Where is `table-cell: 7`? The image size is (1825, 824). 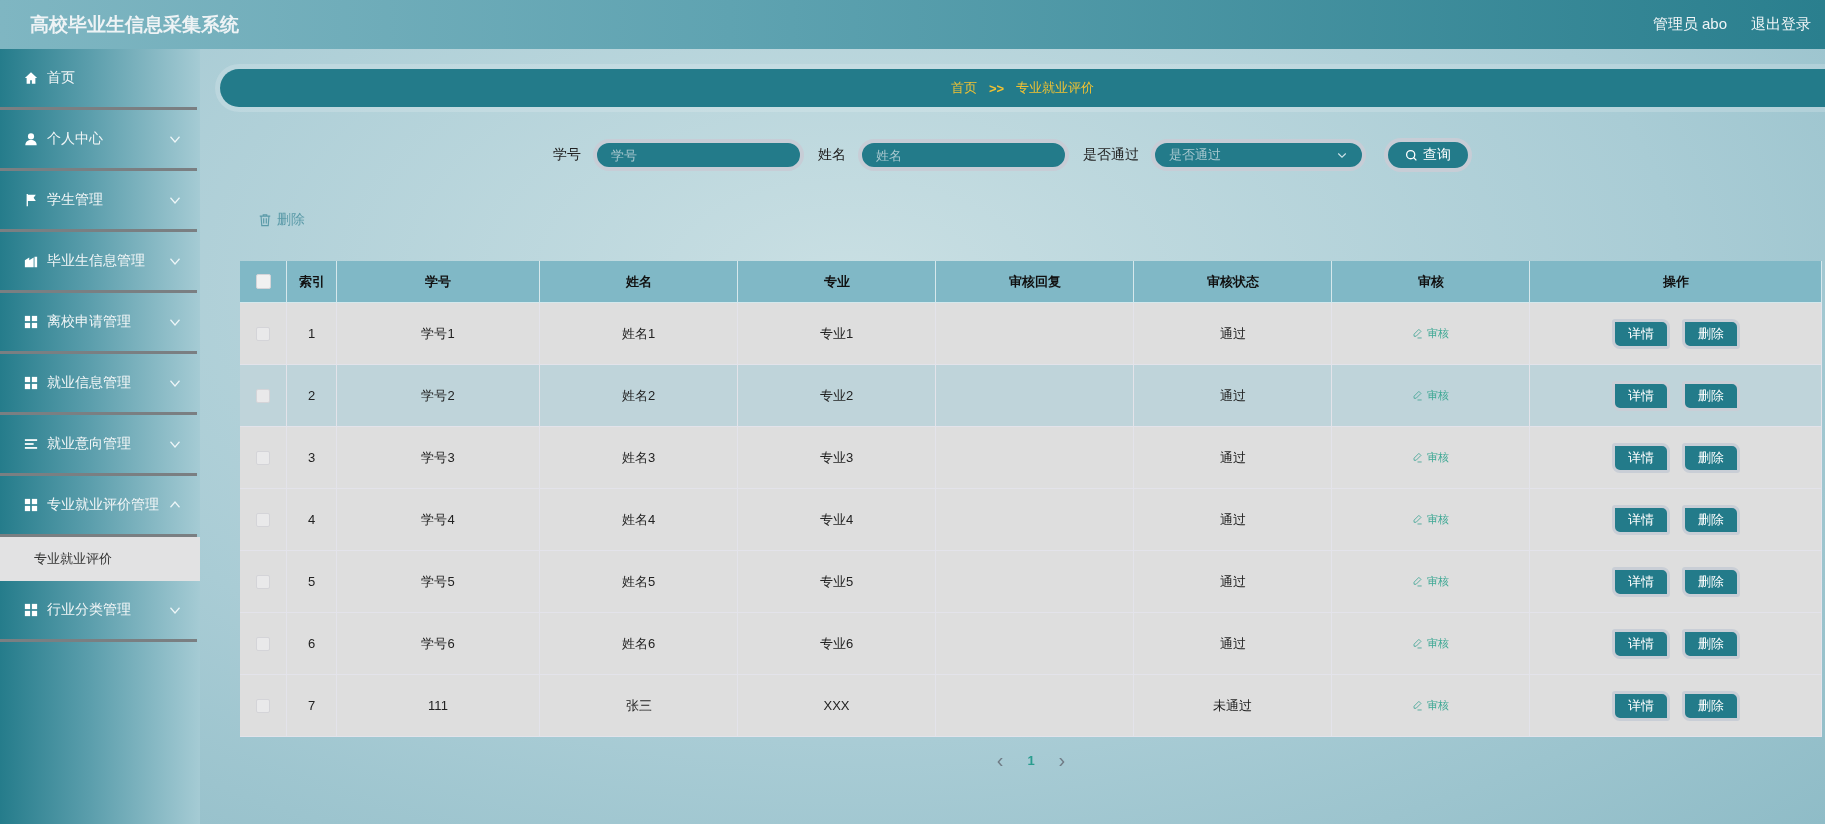 table-cell: 7 is located at coordinates (311, 705).